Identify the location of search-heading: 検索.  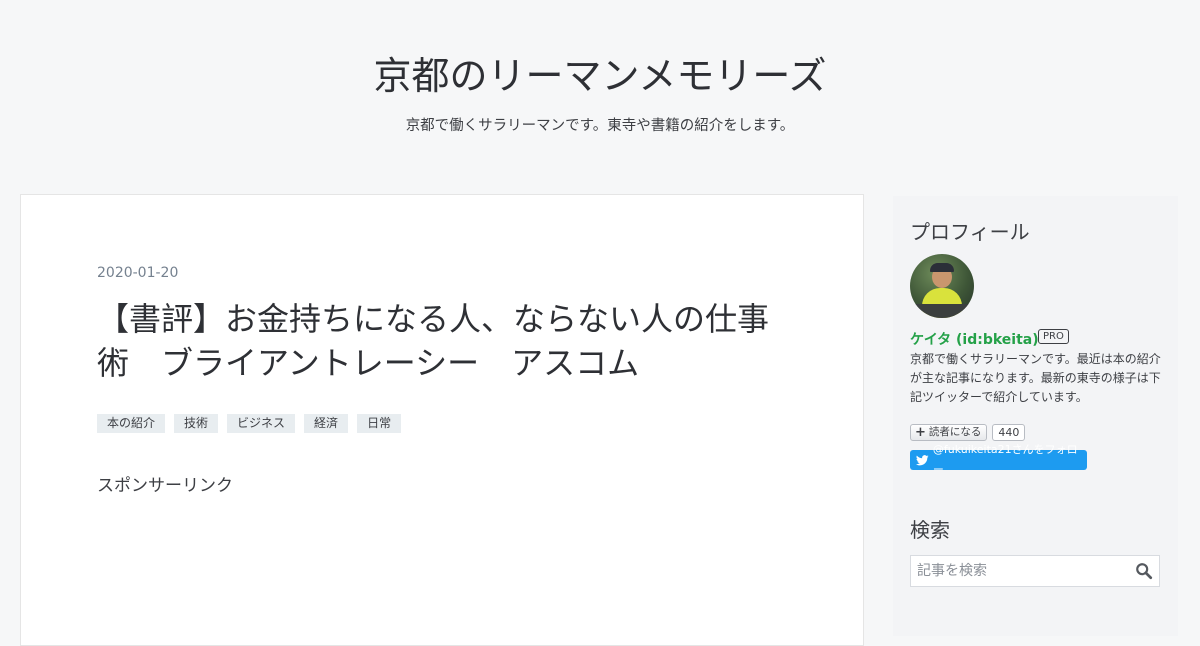
(930, 530).